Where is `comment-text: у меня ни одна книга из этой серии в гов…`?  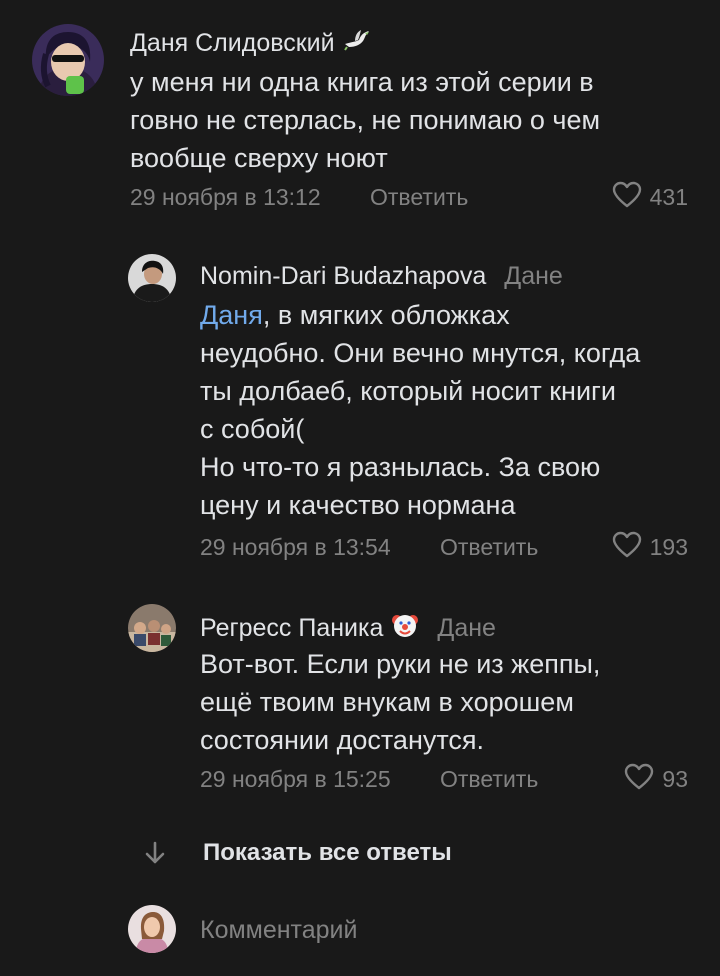
comment-text: у меня ни одна книга из этой серии в гов… is located at coordinates (365, 120).